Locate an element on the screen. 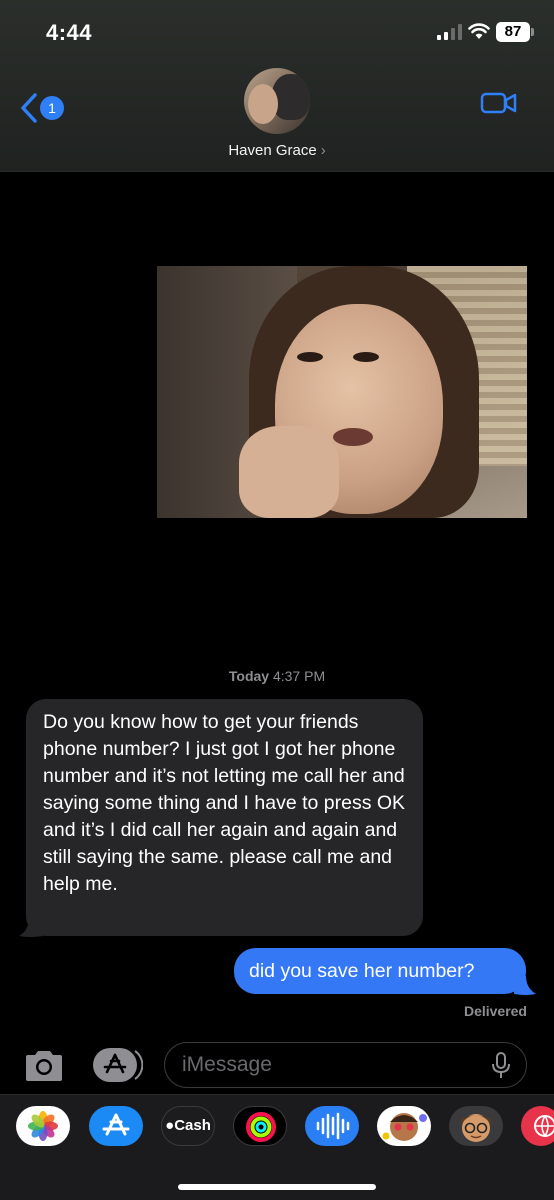 The image size is (554, 1200). message-timestamp: Today 4:37 PM is located at coordinates (277, 676).